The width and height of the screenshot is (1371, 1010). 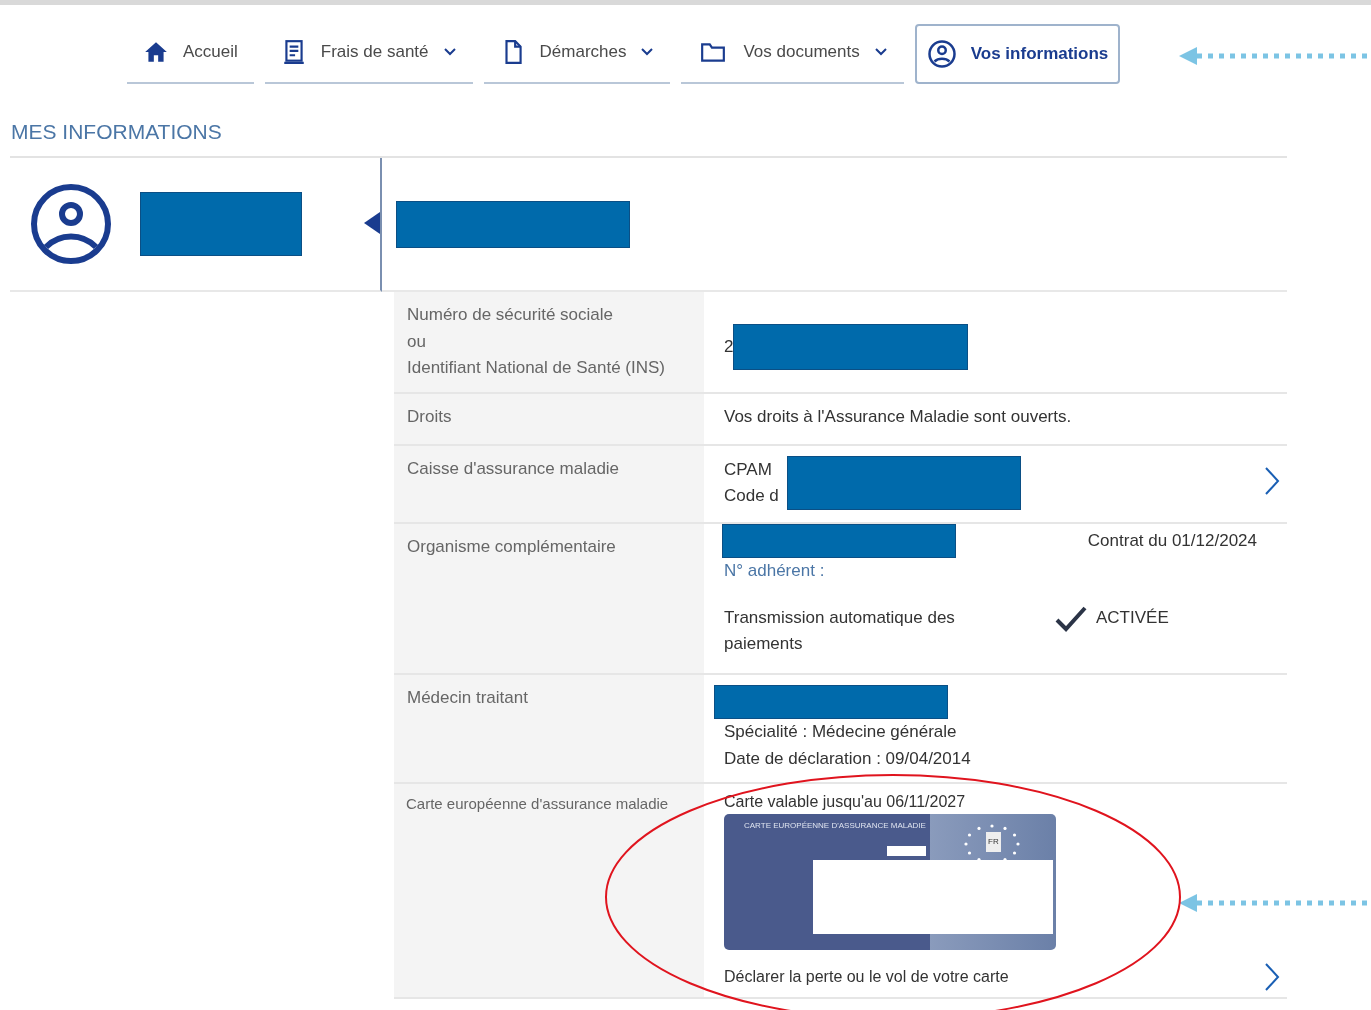 I want to click on row-label: Numéro de sécurité sociale ou Identifiant National de Santé (INS), so click(x=549, y=342).